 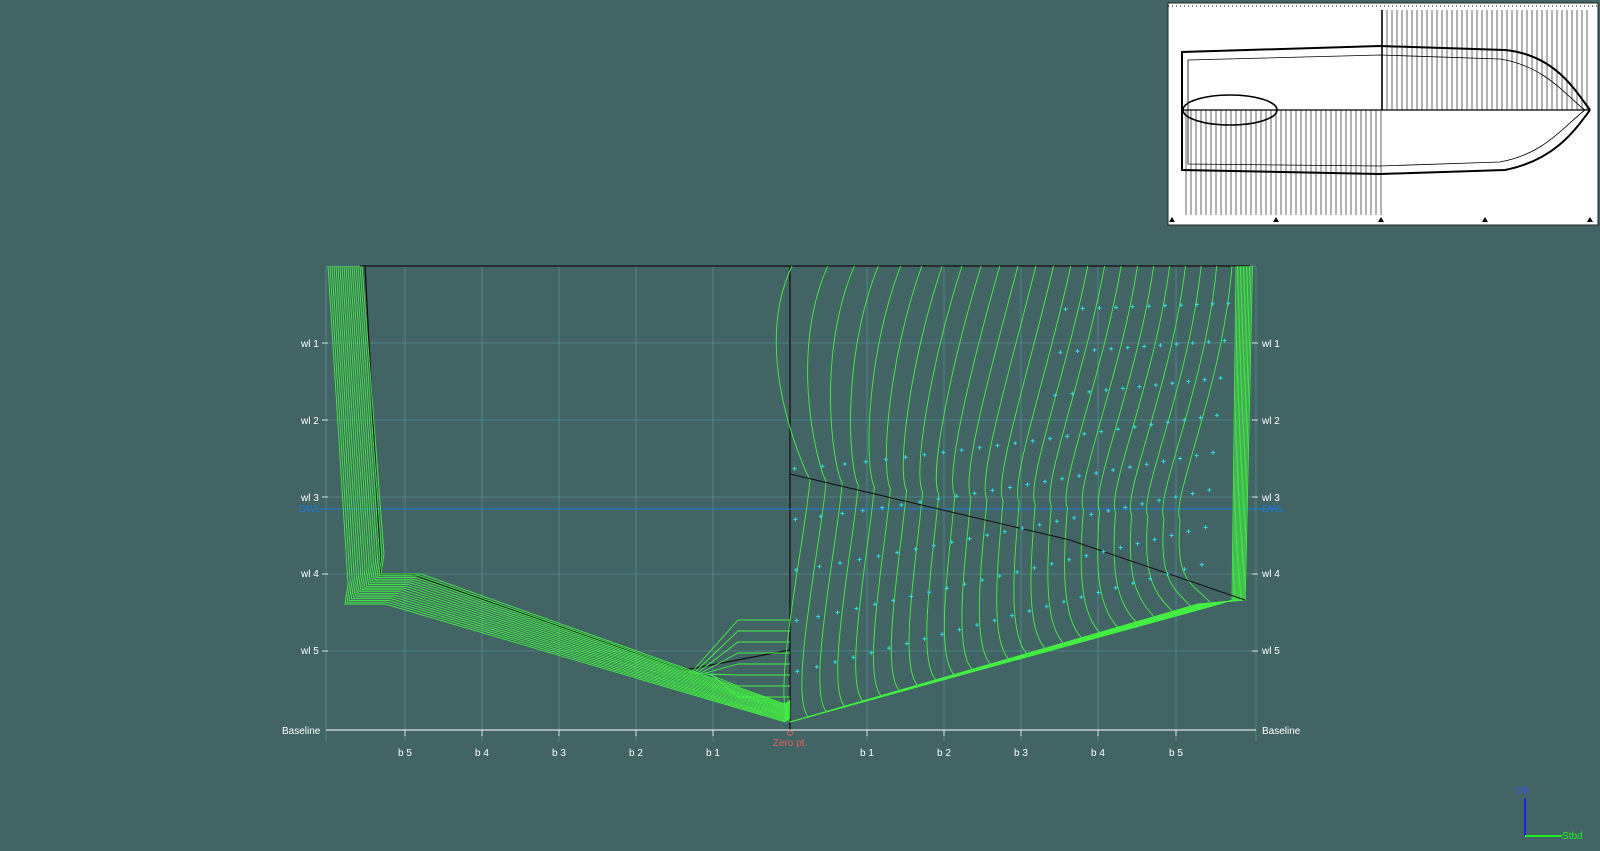 What do you see at coordinates (748, 680) in the screenshot?
I see `transom-line` at bounding box center [748, 680].